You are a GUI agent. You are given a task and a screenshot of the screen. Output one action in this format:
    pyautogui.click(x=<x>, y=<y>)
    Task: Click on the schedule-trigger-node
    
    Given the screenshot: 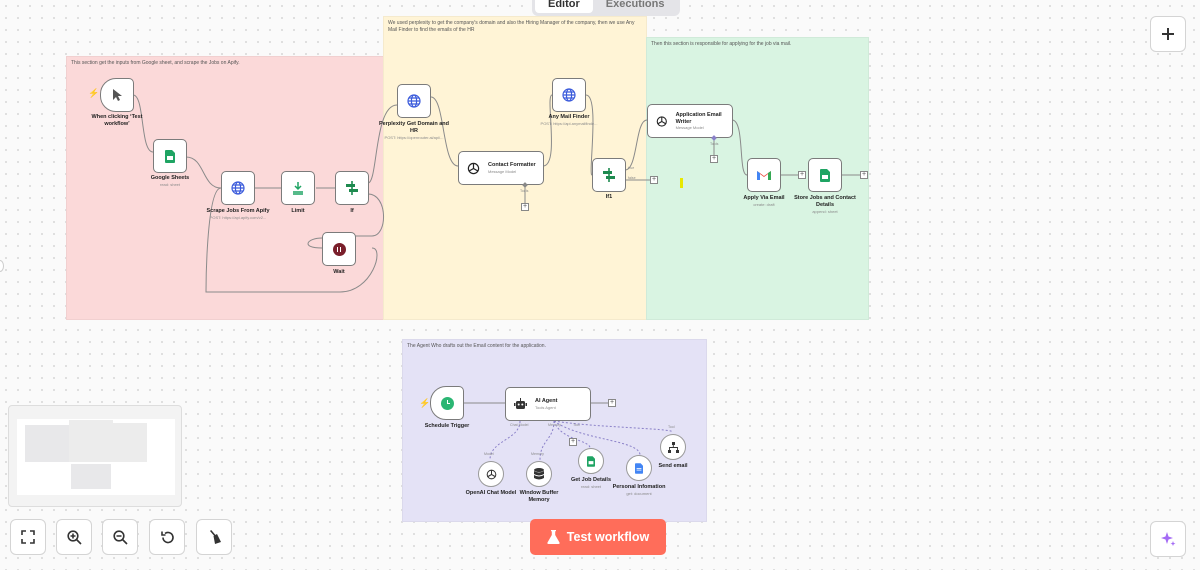 What is the action you would take?
    pyautogui.click(x=447, y=403)
    